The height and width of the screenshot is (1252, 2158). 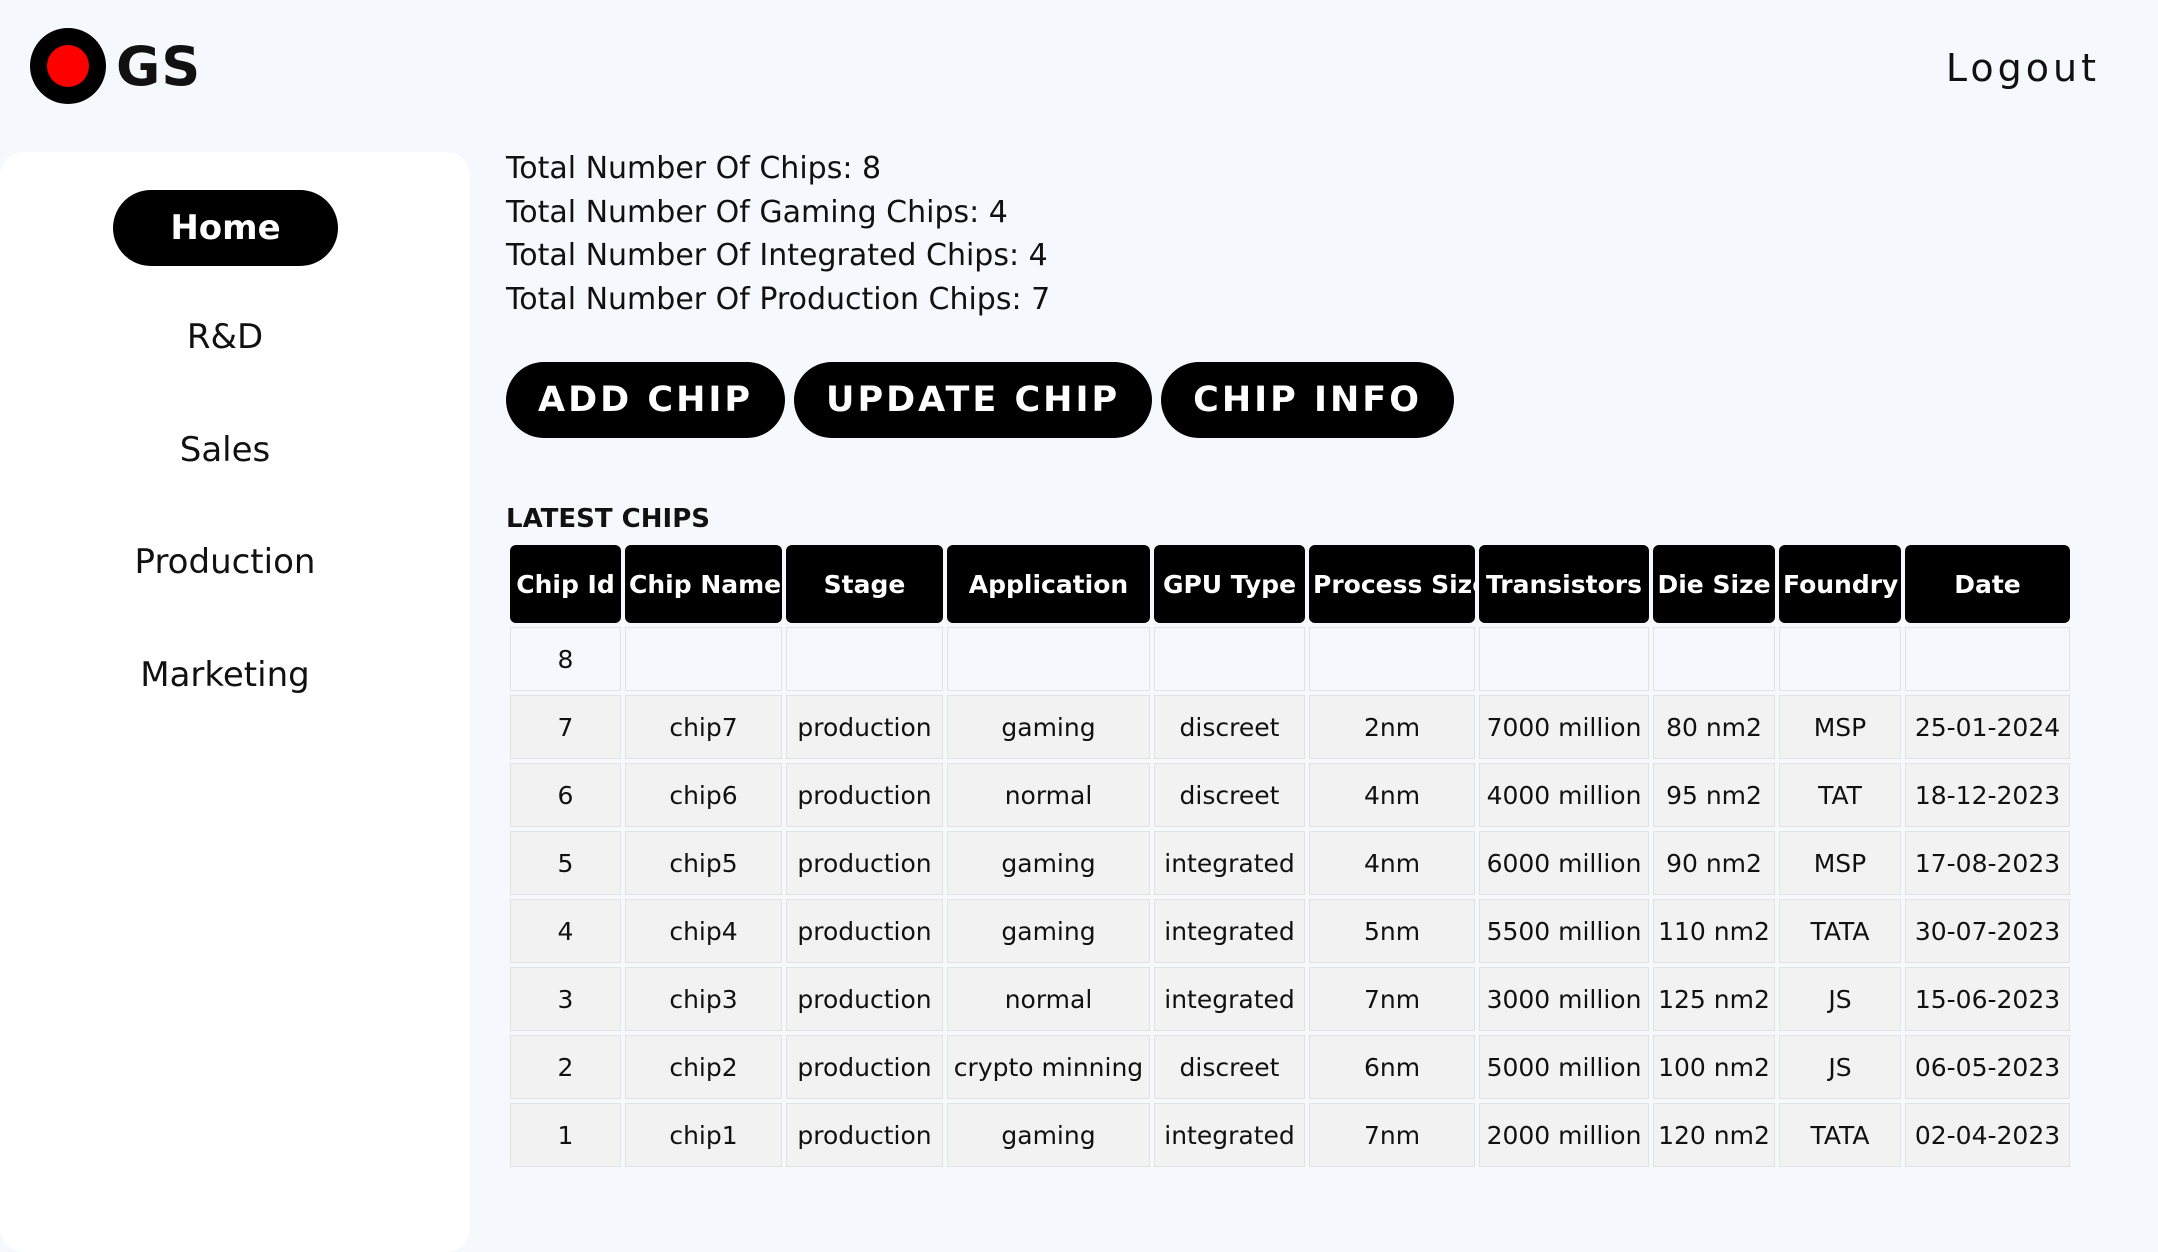 What do you see at coordinates (1392, 584) in the screenshot?
I see `column-header: Process Size` at bounding box center [1392, 584].